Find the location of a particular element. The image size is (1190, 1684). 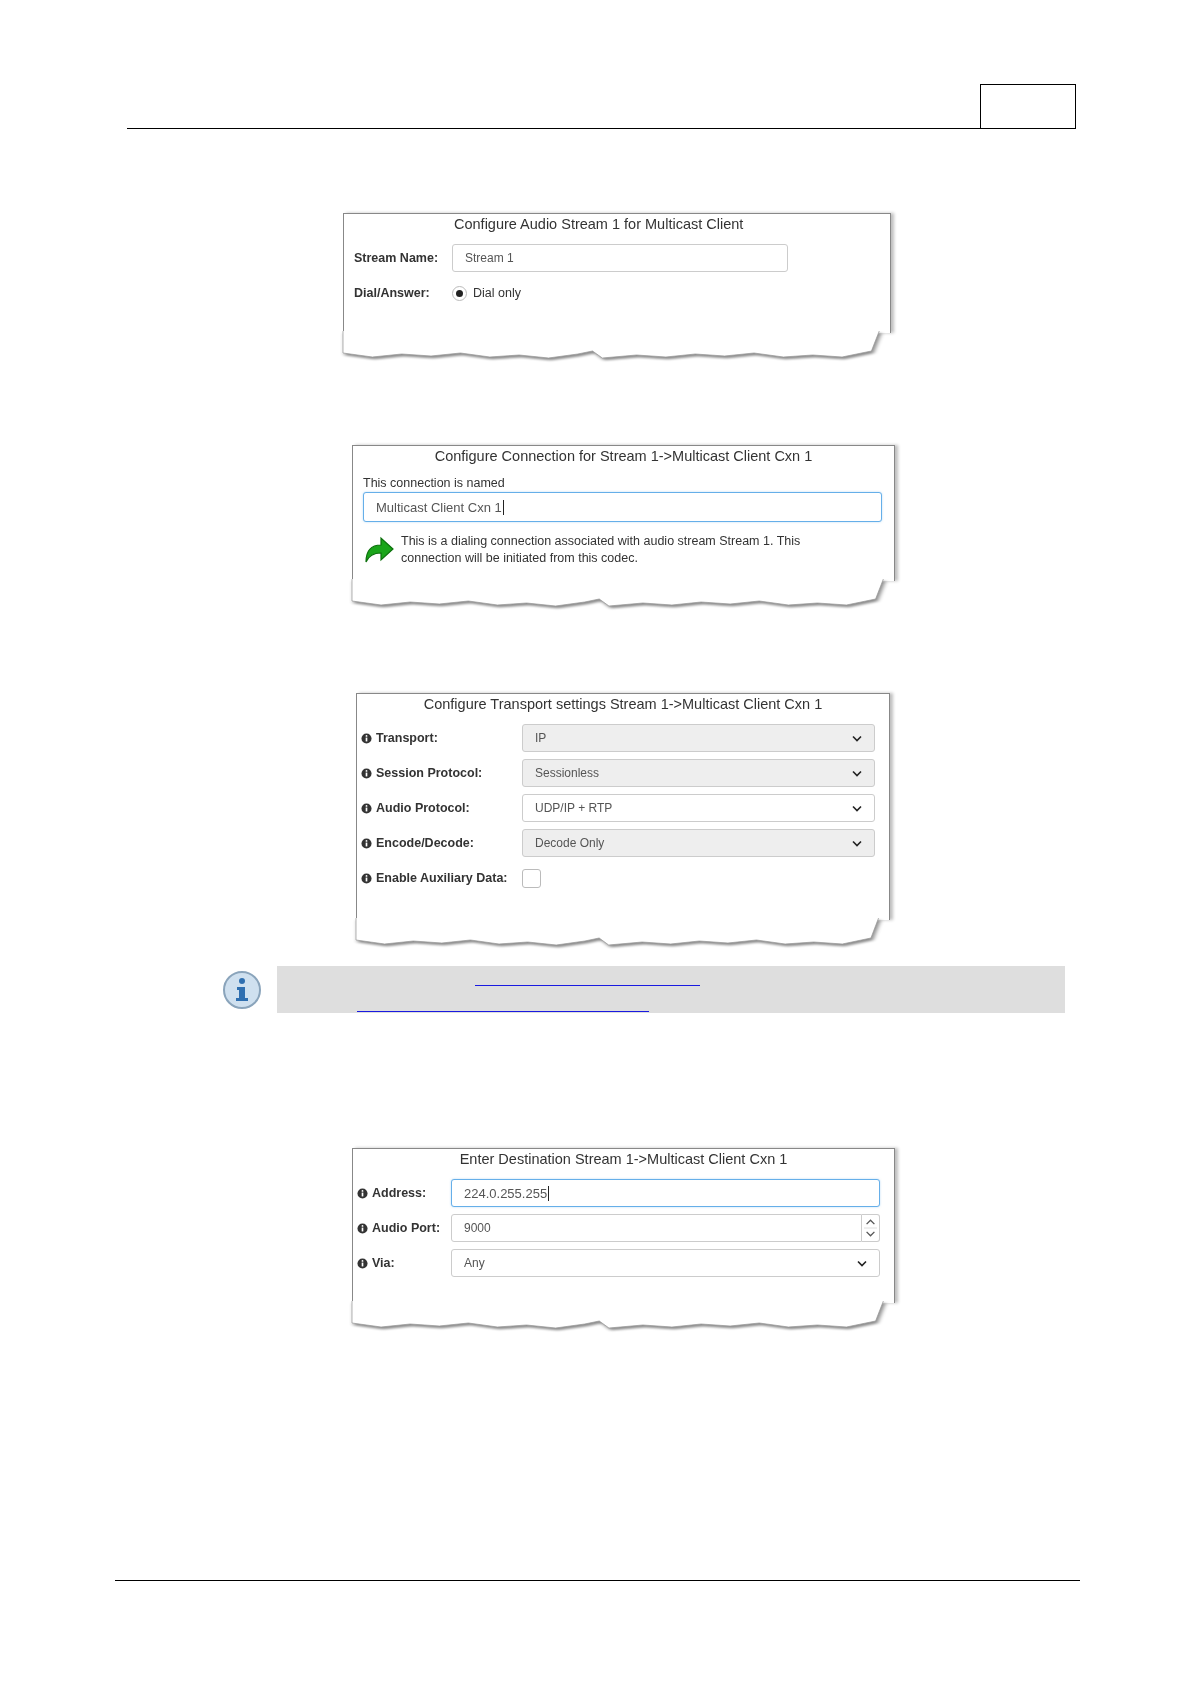

arrow-icon is located at coordinates (379, 550).